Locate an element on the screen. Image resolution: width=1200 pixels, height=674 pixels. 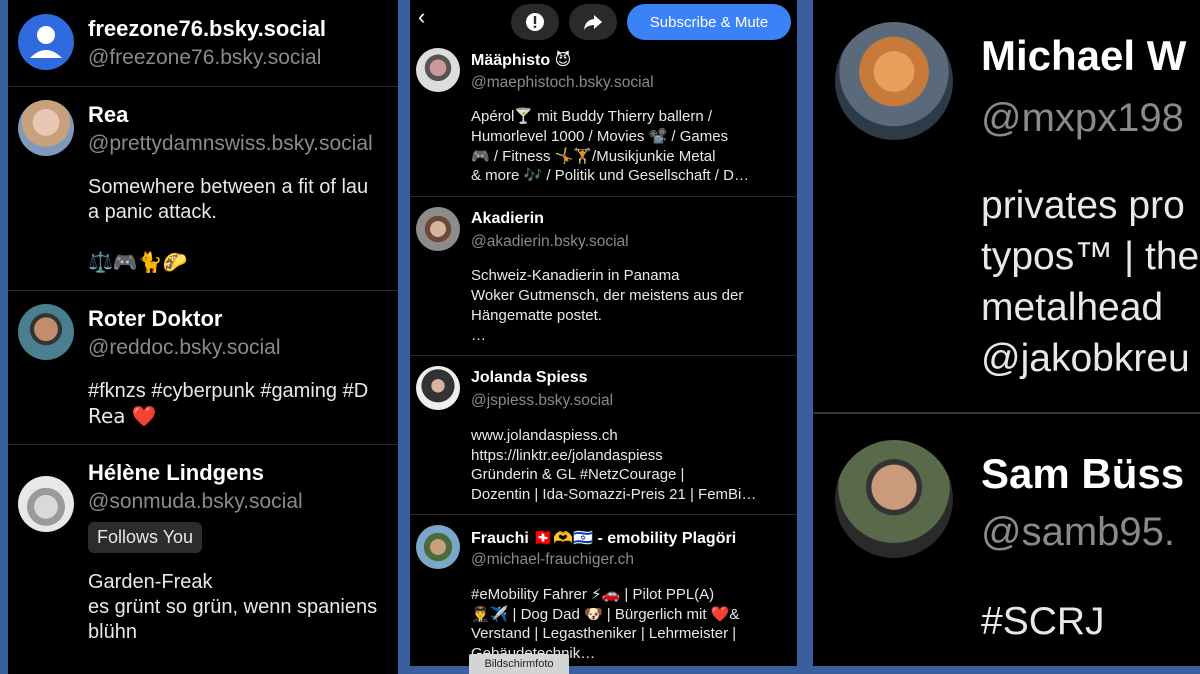
user-bio: Rea ❤️ is located at coordinates (122, 416).